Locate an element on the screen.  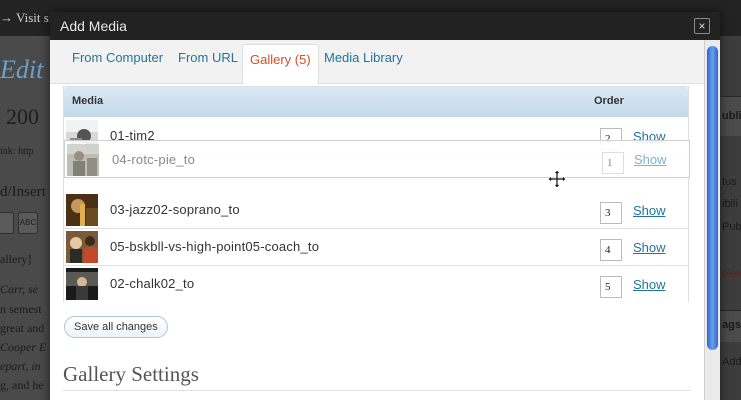
column-header-order: Order is located at coordinates (609, 101).